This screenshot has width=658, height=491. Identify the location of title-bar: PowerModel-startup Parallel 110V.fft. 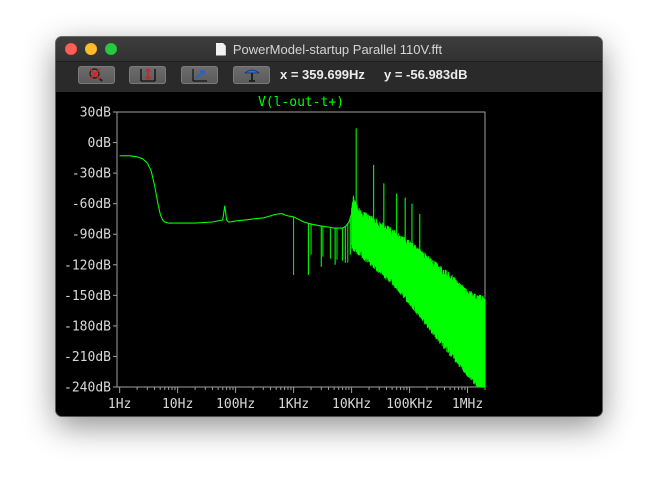
(329, 49).